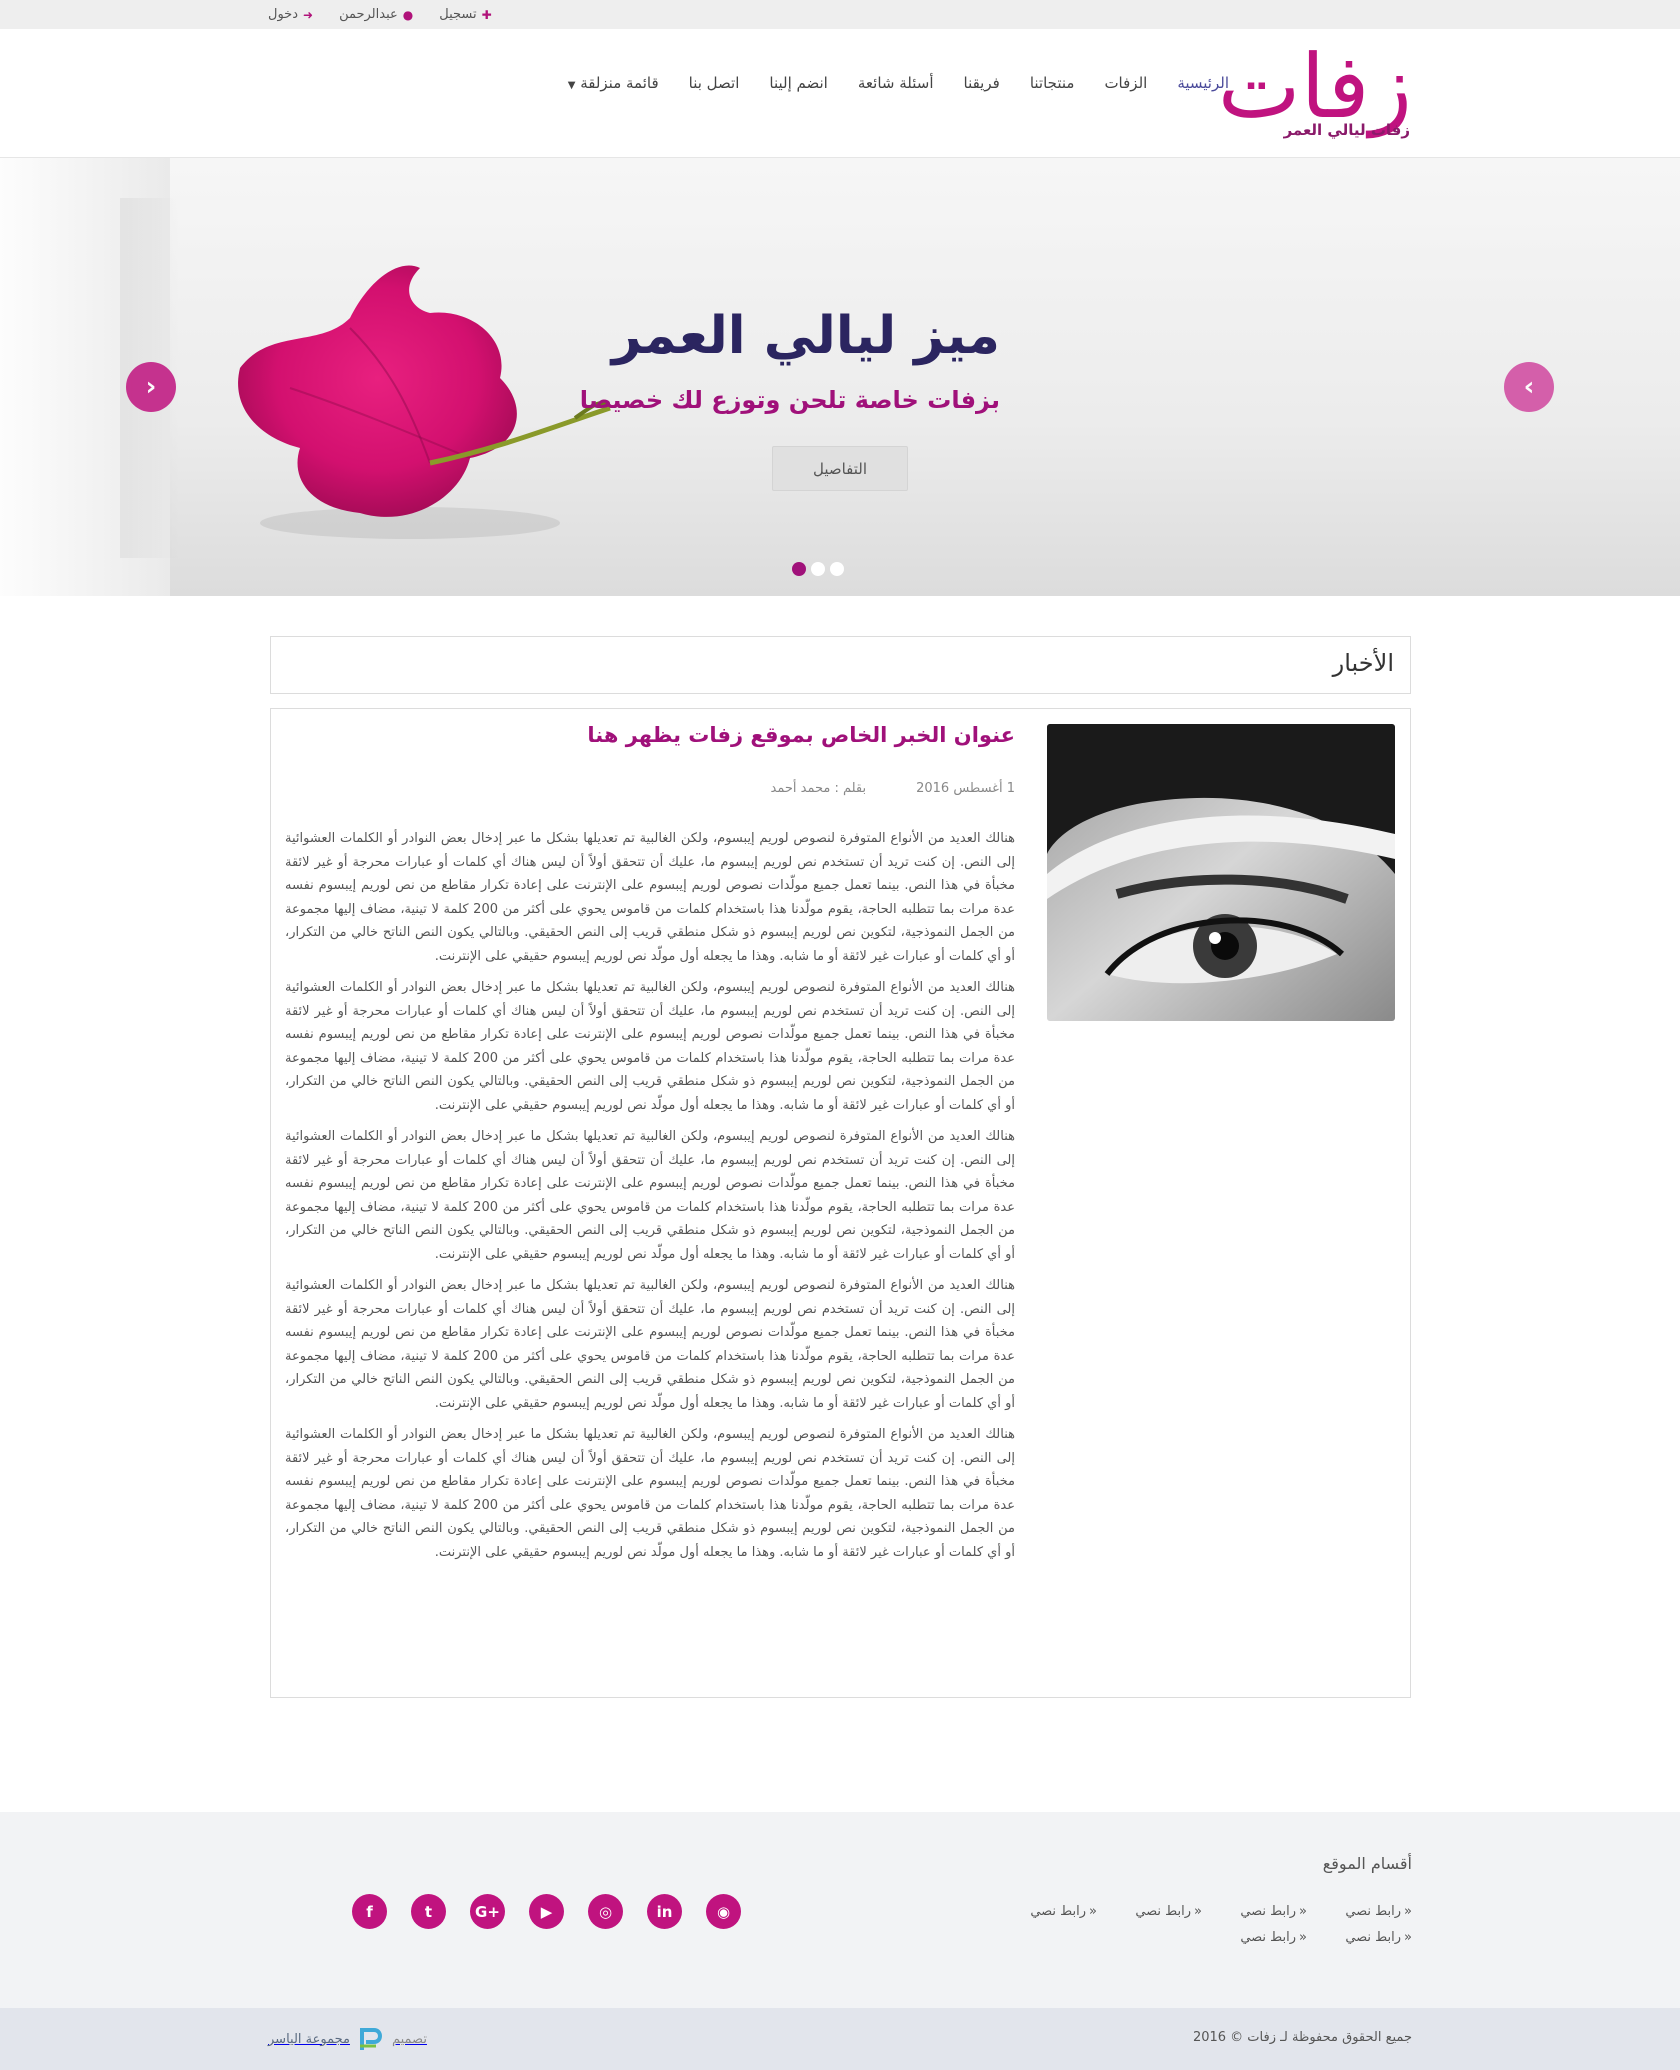  What do you see at coordinates (818, 788) in the screenshot?
I see `article-author: بقلم : محمد أحمد` at bounding box center [818, 788].